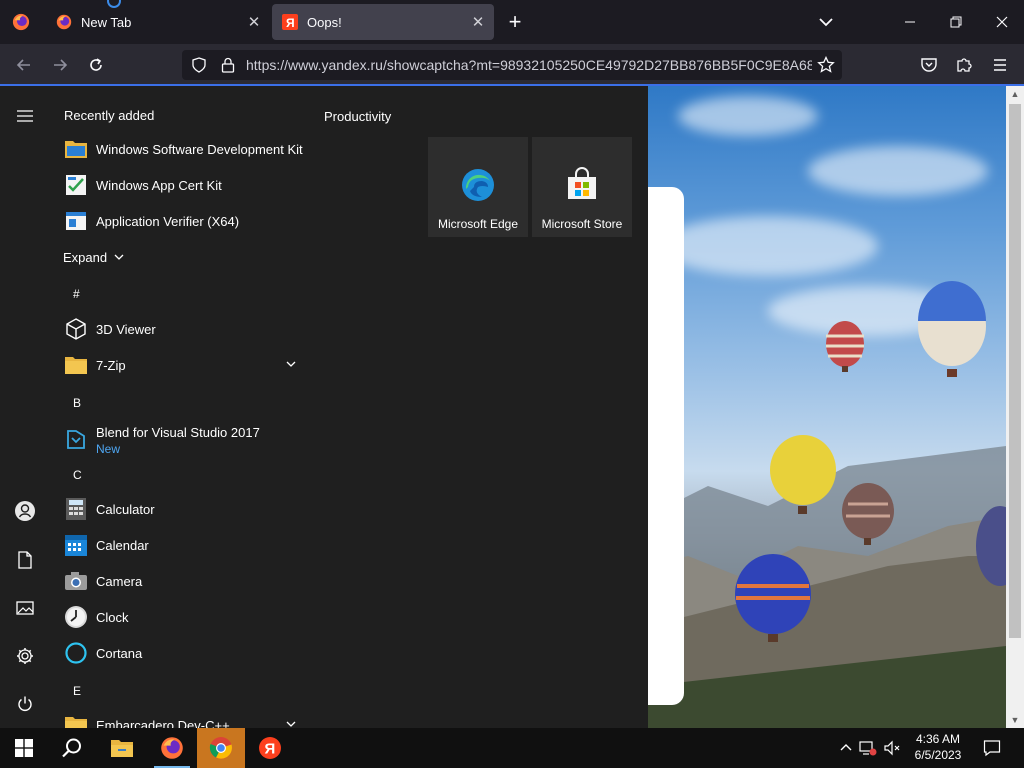  What do you see at coordinates (1015, 720) in the screenshot?
I see `scroll-down-button: ▼` at bounding box center [1015, 720].